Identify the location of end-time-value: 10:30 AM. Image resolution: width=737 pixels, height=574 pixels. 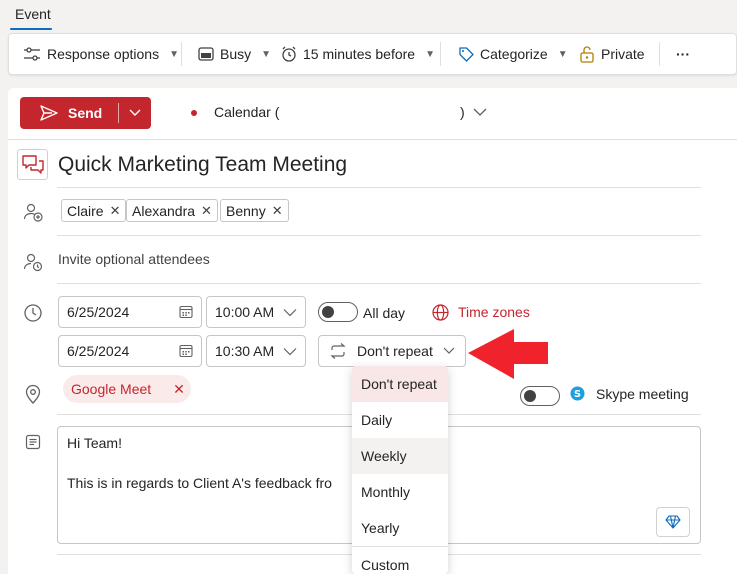
(245, 351).